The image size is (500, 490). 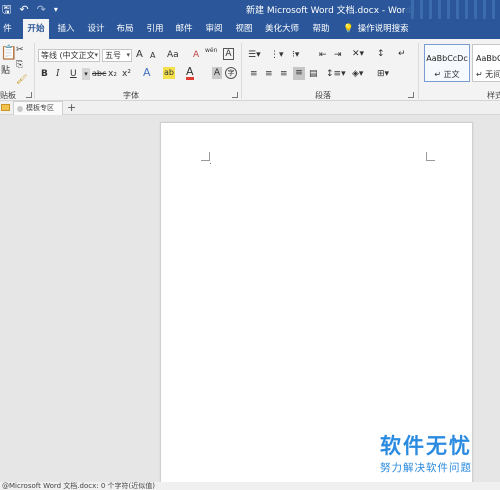 I want to click on tab-mailings: 邮件, so click(x=184, y=29).